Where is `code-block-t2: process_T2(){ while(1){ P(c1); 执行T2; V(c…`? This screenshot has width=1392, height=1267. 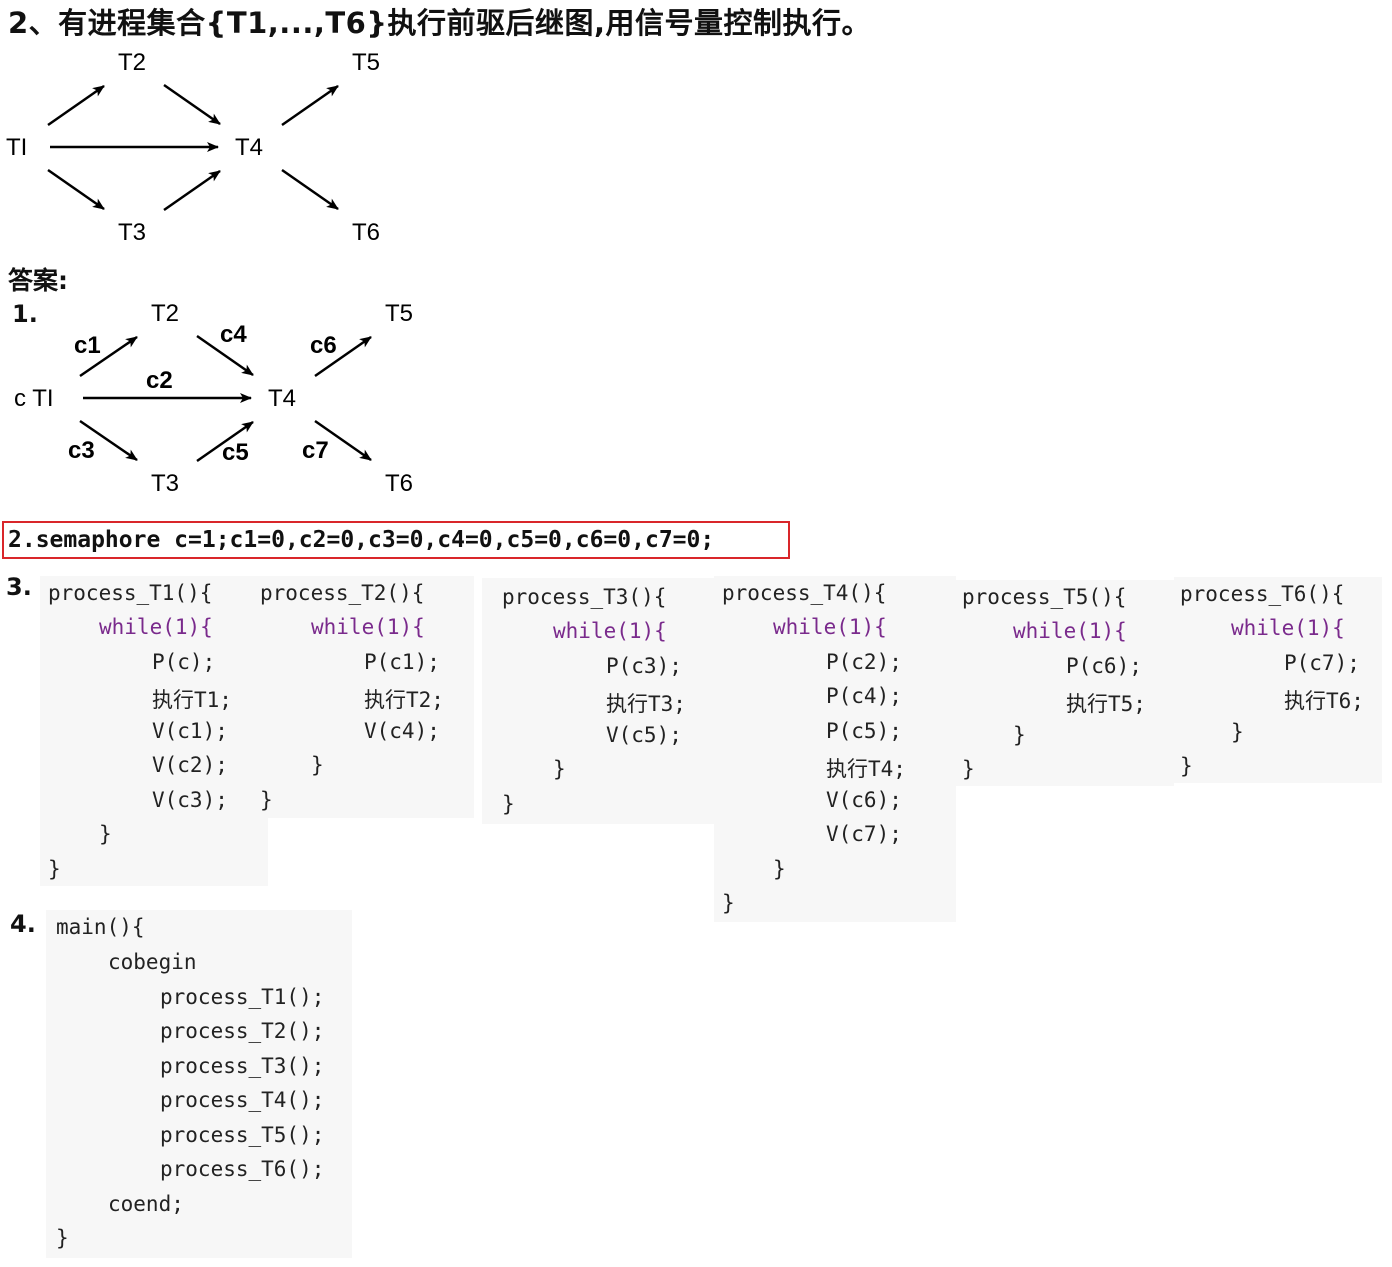 code-block-t2: process_T2(){ while(1){ P(c1); 执行T2; V(c… is located at coordinates (363, 697).